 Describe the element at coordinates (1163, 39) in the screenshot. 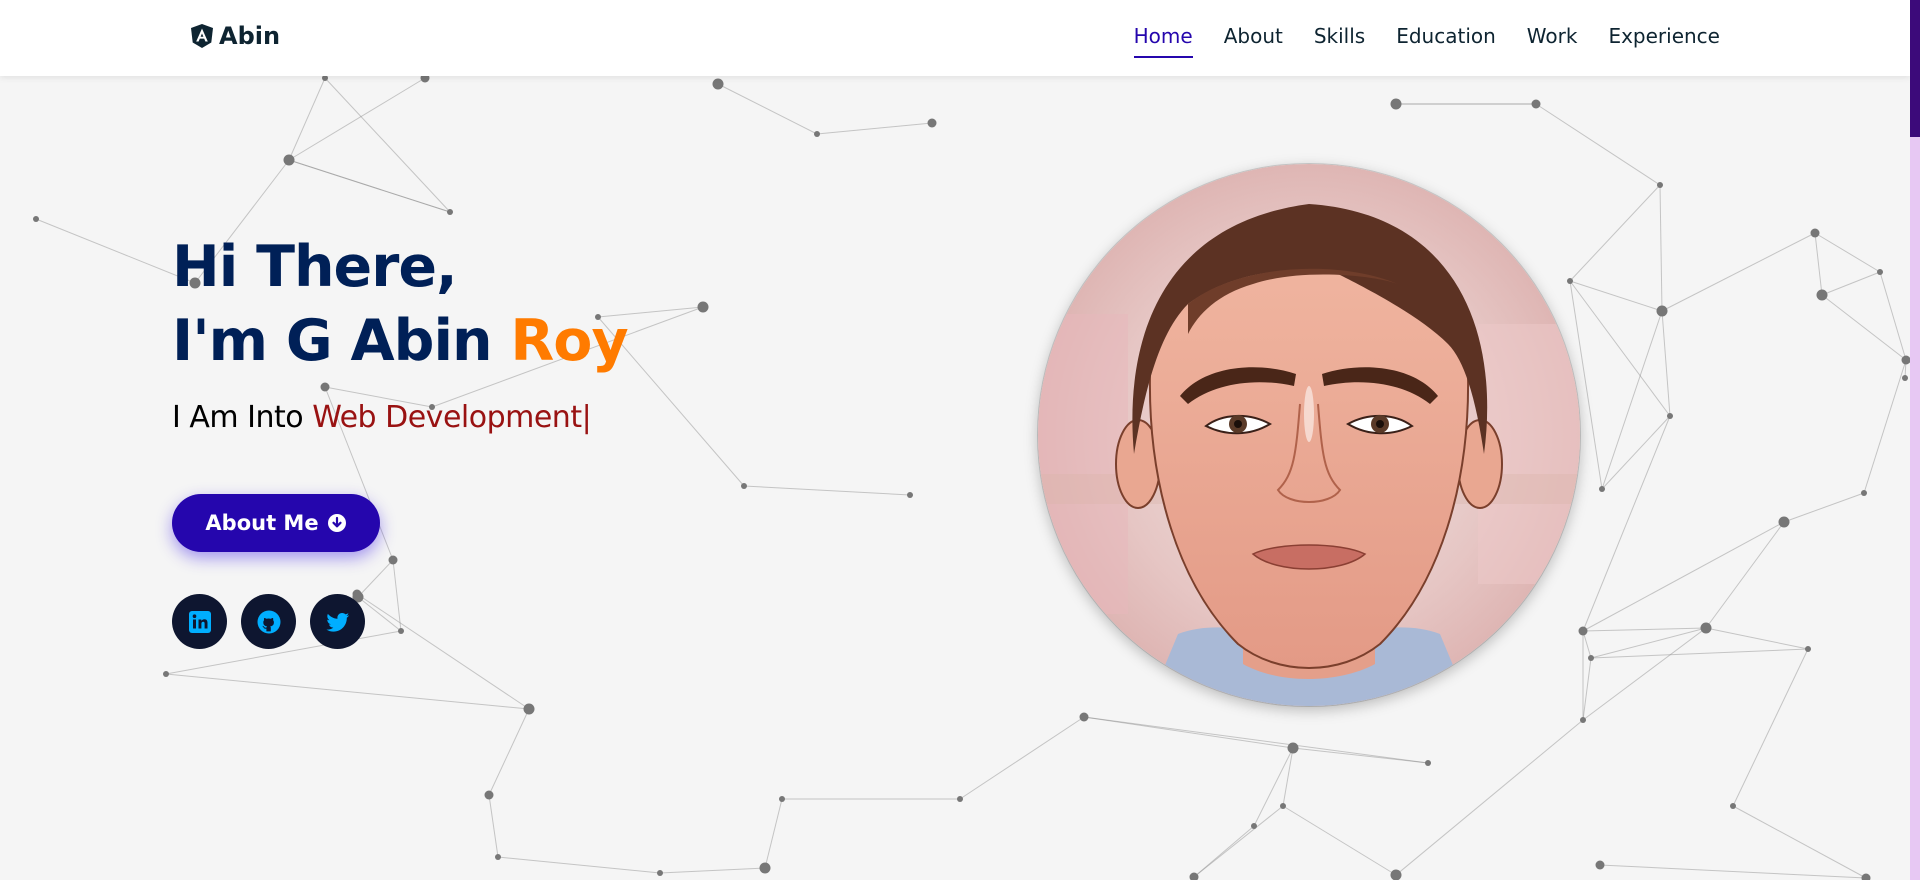

I see `nav-home: Home` at that location.